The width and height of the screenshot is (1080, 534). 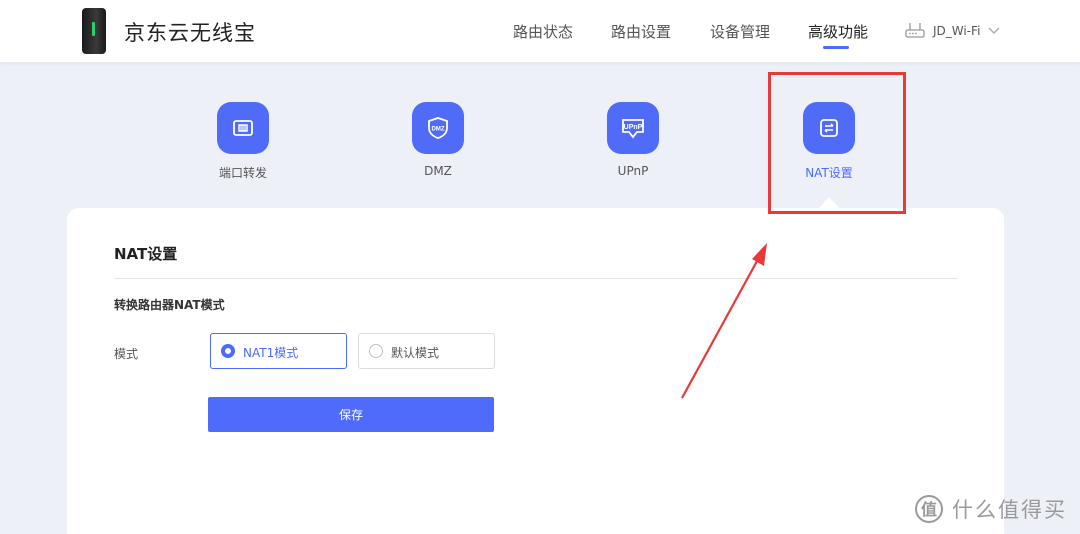 What do you see at coordinates (351, 414) in the screenshot?
I see `save-button: 保存` at bounding box center [351, 414].